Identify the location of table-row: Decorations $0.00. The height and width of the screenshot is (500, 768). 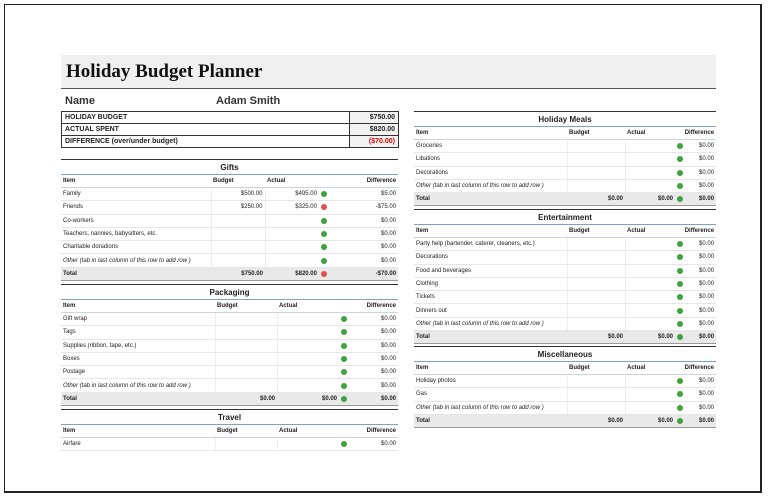
(565, 173).